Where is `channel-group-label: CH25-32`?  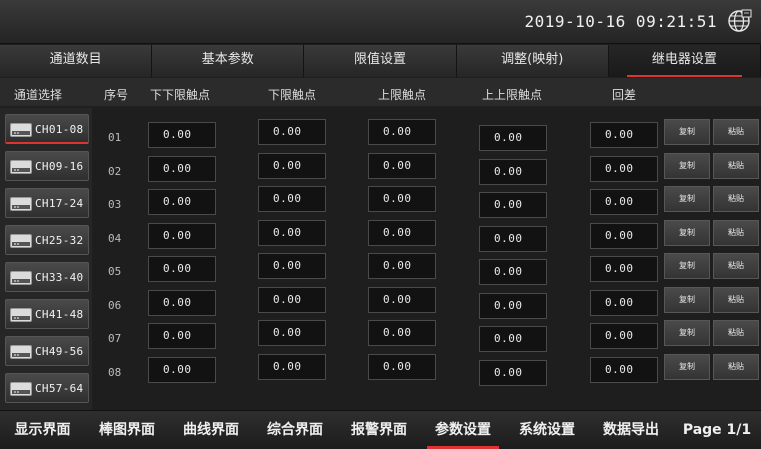
channel-group-label: CH25-32 is located at coordinates (59, 240).